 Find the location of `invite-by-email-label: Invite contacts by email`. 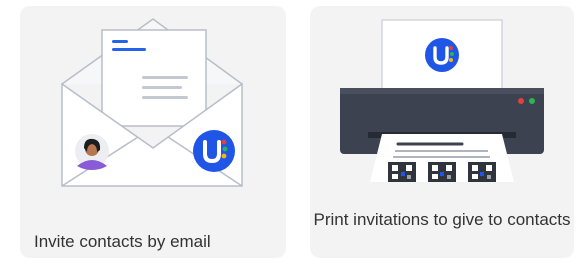

invite-by-email-label: Invite contacts by email is located at coordinates (122, 241).